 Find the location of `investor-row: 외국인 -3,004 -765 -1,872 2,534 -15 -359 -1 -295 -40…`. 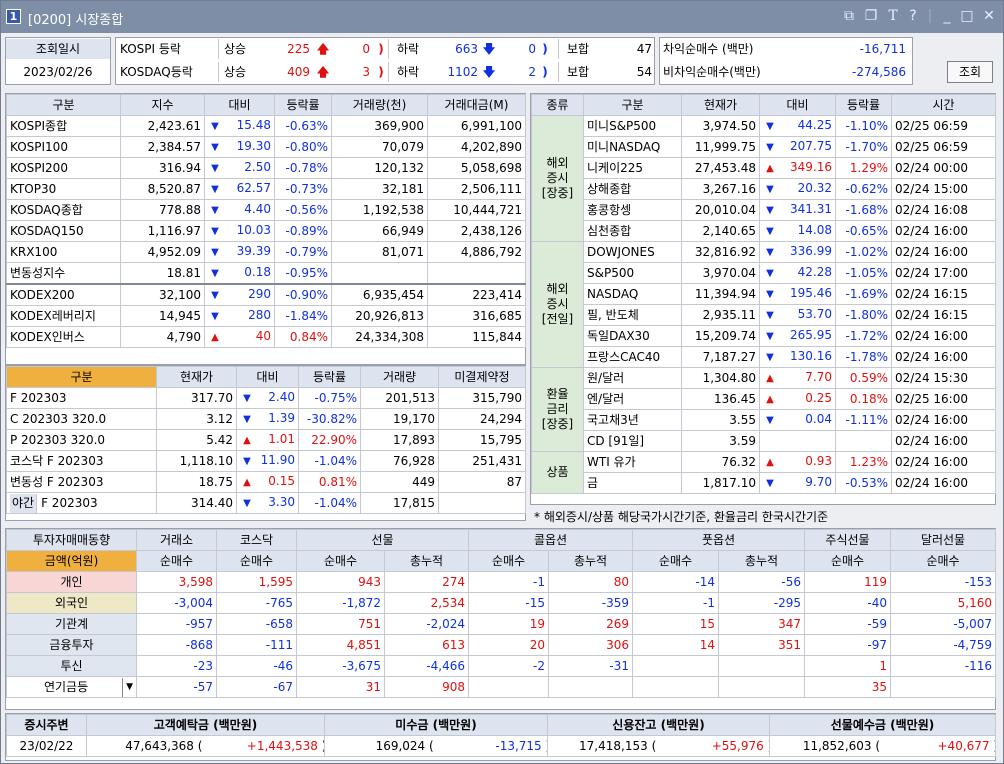

investor-row: 외국인 -3,004 -765 -1,872 2,534 -15 -359 -1 -295 -40… is located at coordinates (501, 603).